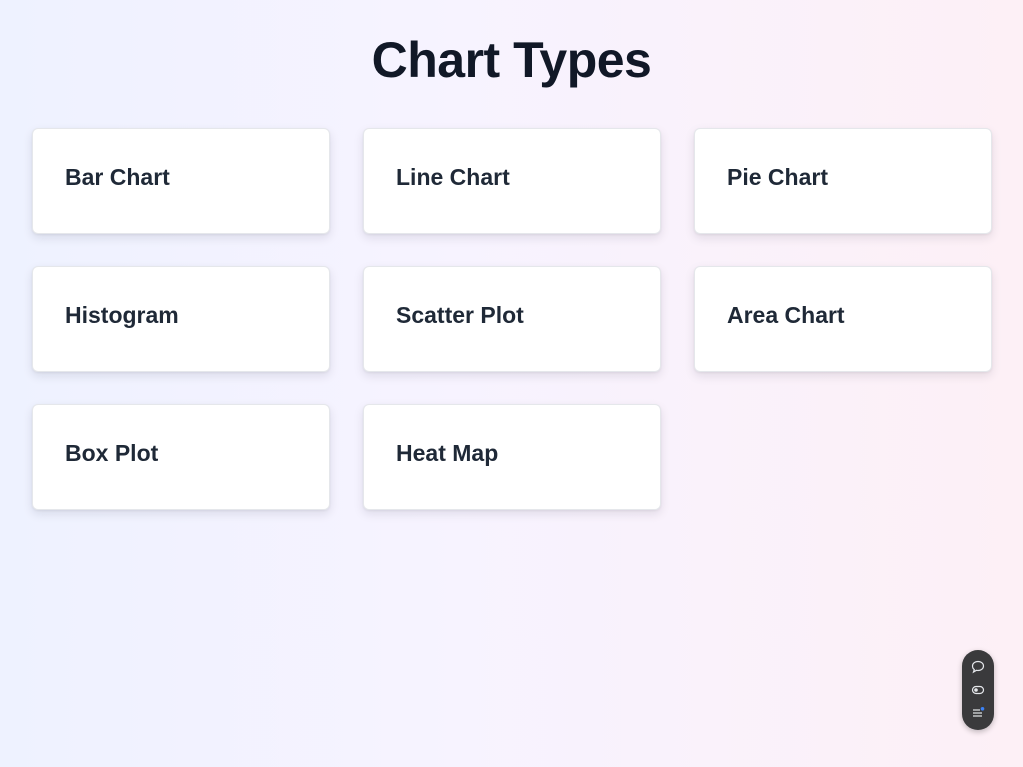  Describe the element at coordinates (777, 177) in the screenshot. I see `chart-card-label: Pie Chart` at that location.